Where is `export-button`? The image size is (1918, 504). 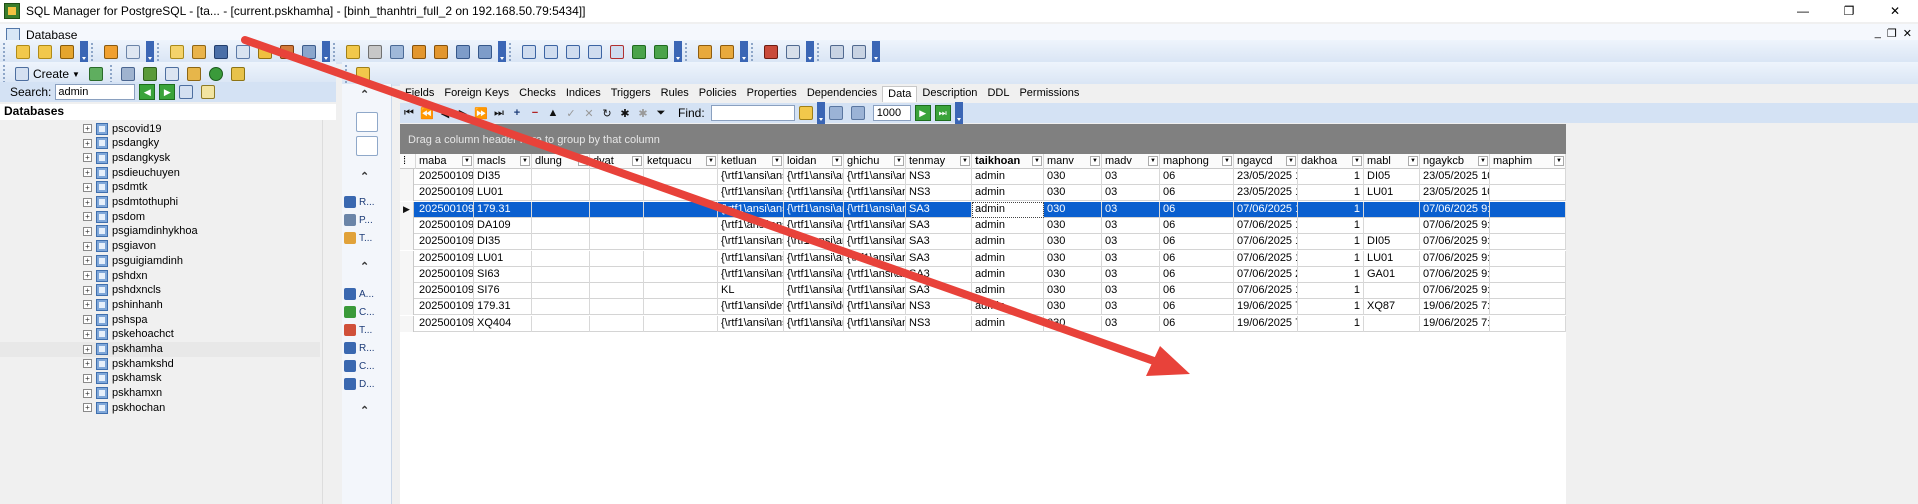
export-button is located at coordinates (353, 52).